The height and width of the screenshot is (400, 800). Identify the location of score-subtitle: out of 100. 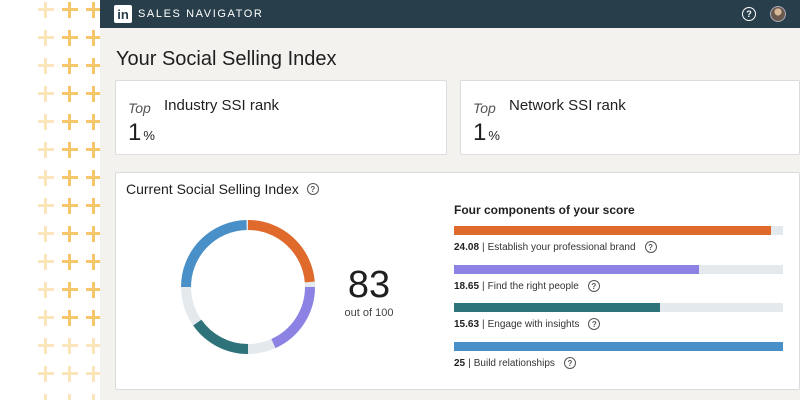
(369, 313).